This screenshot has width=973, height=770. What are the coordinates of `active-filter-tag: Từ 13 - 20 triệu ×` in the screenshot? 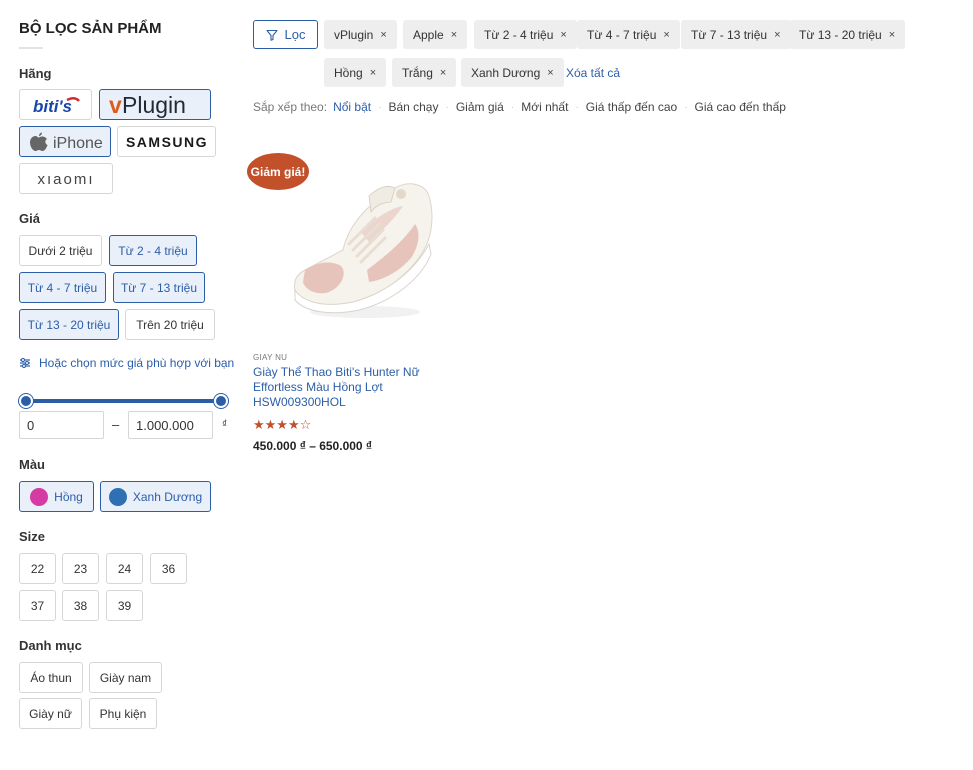 It's located at (847, 34).